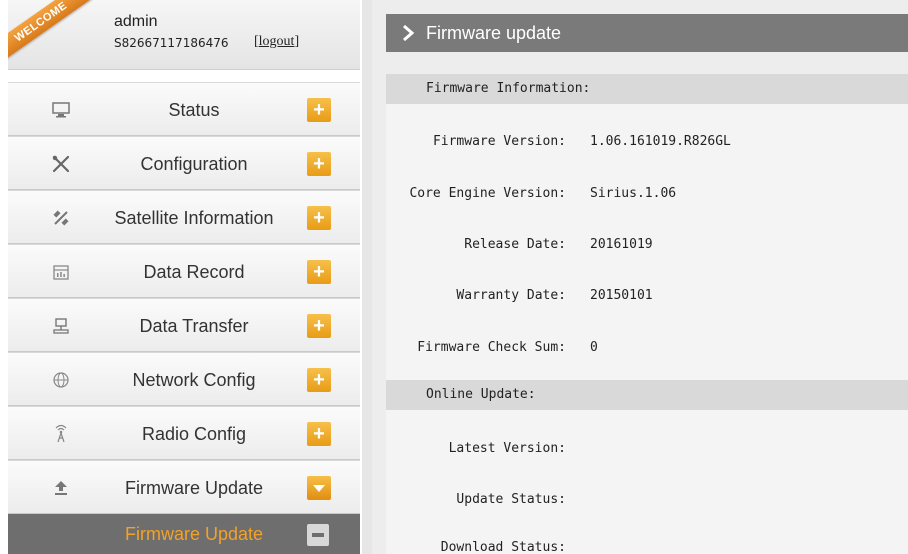 The image size is (908, 554). I want to click on sidebar-item-label: Status, so click(194, 110).